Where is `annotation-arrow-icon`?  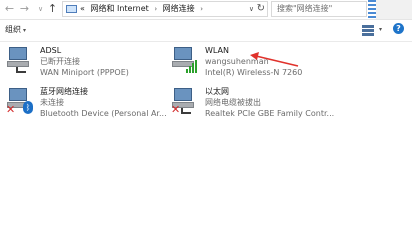
annotation-arrow-icon is located at coordinates (274, 59).